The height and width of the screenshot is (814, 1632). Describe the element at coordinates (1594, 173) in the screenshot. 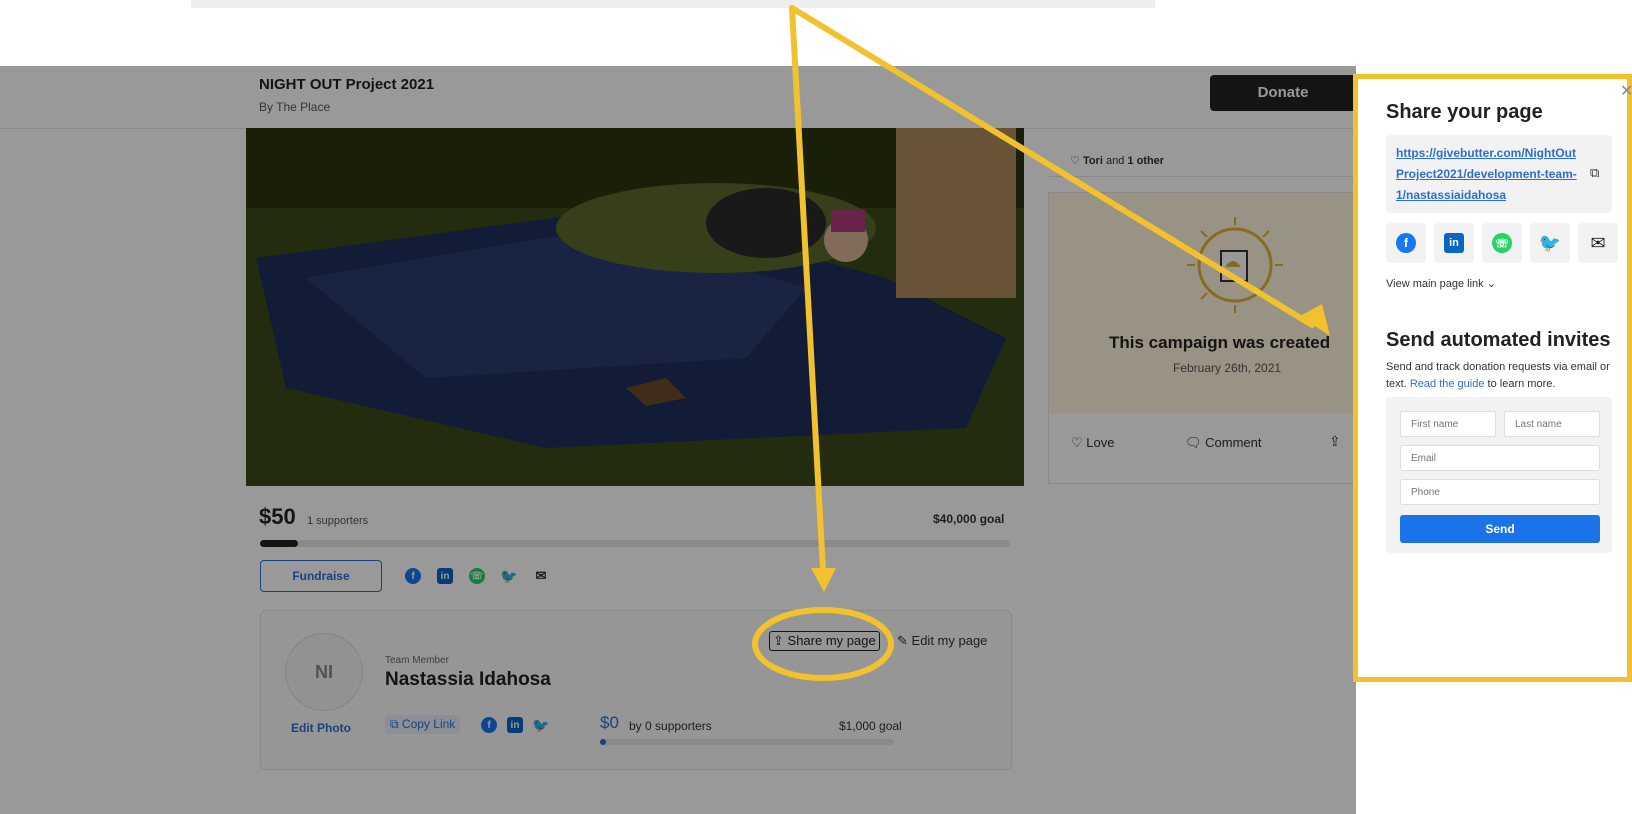

I see `copy-icon: ⧉` at that location.